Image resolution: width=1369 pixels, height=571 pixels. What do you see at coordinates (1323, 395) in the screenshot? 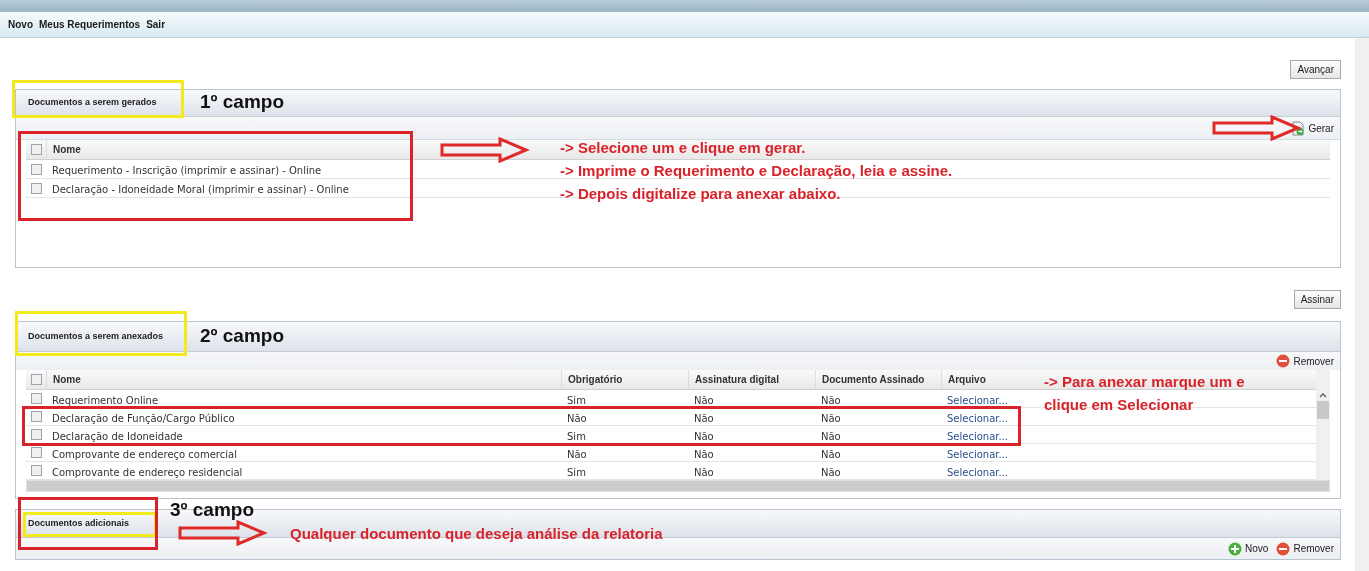
I see `scroll-up-icon` at bounding box center [1323, 395].